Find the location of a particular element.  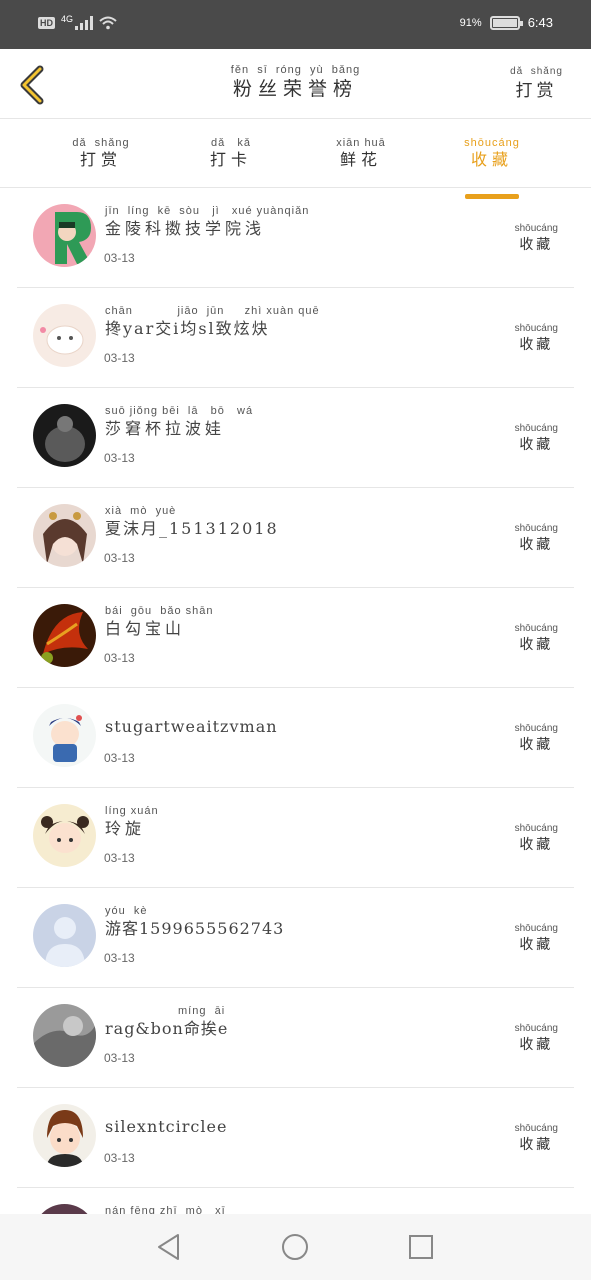

tab-checkin: dǎ kǎ 打卡 is located at coordinates (231, 153).